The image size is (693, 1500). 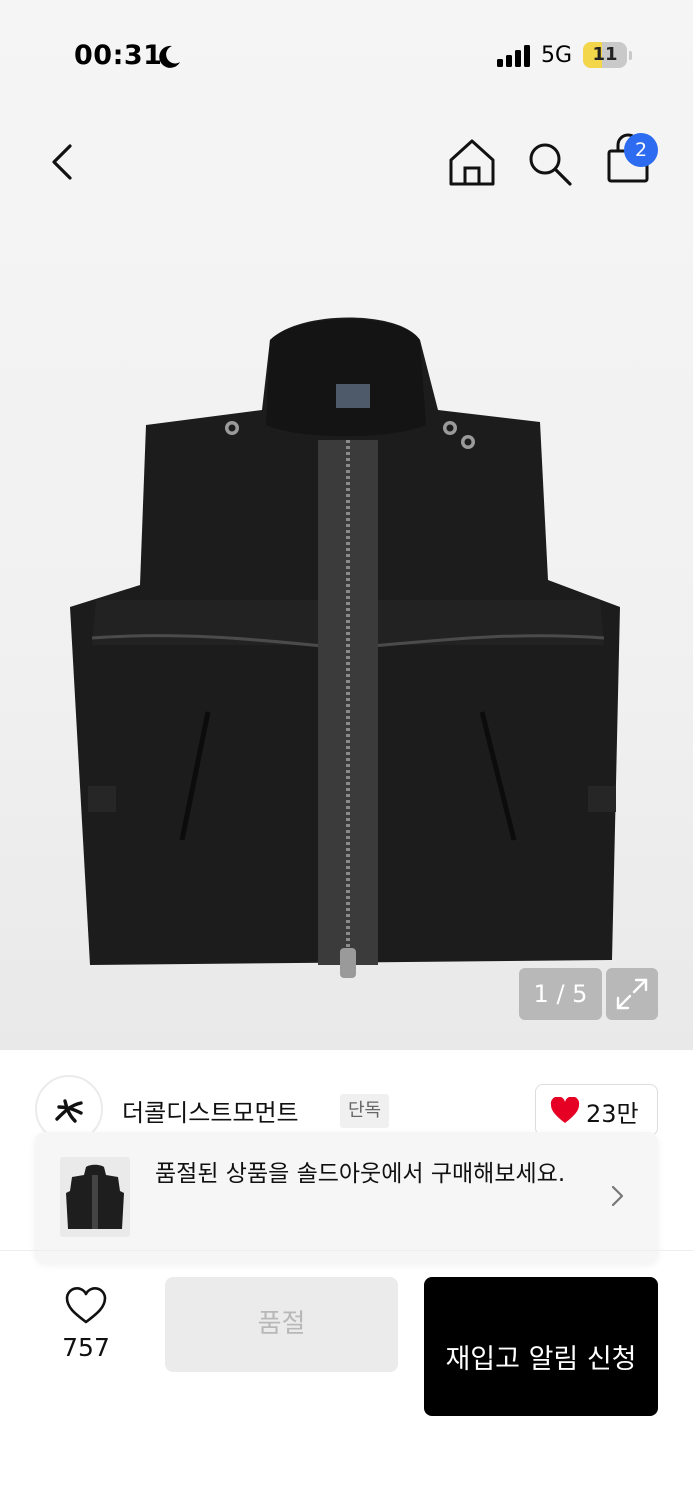 I want to click on heart-filled-icon, so click(x=565, y=1110).